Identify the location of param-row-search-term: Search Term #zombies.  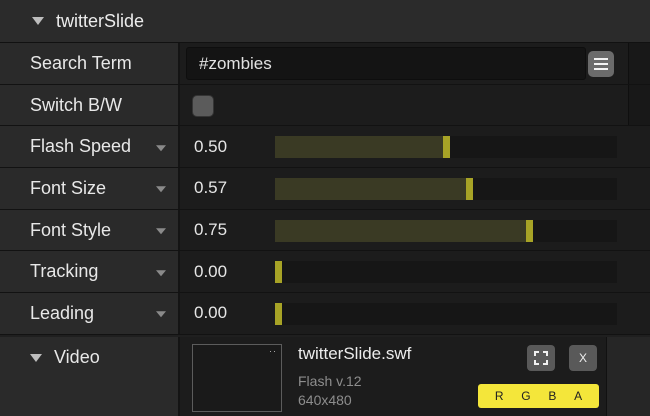
(325, 64).